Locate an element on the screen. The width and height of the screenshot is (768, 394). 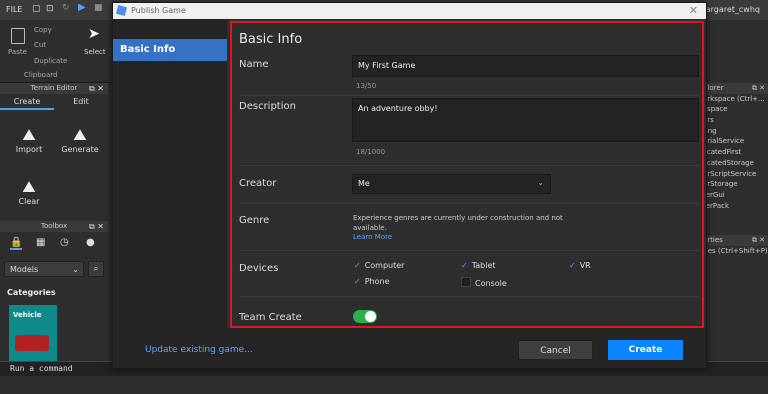
import-tool: ⛰ Import is located at coordinates (29, 139).